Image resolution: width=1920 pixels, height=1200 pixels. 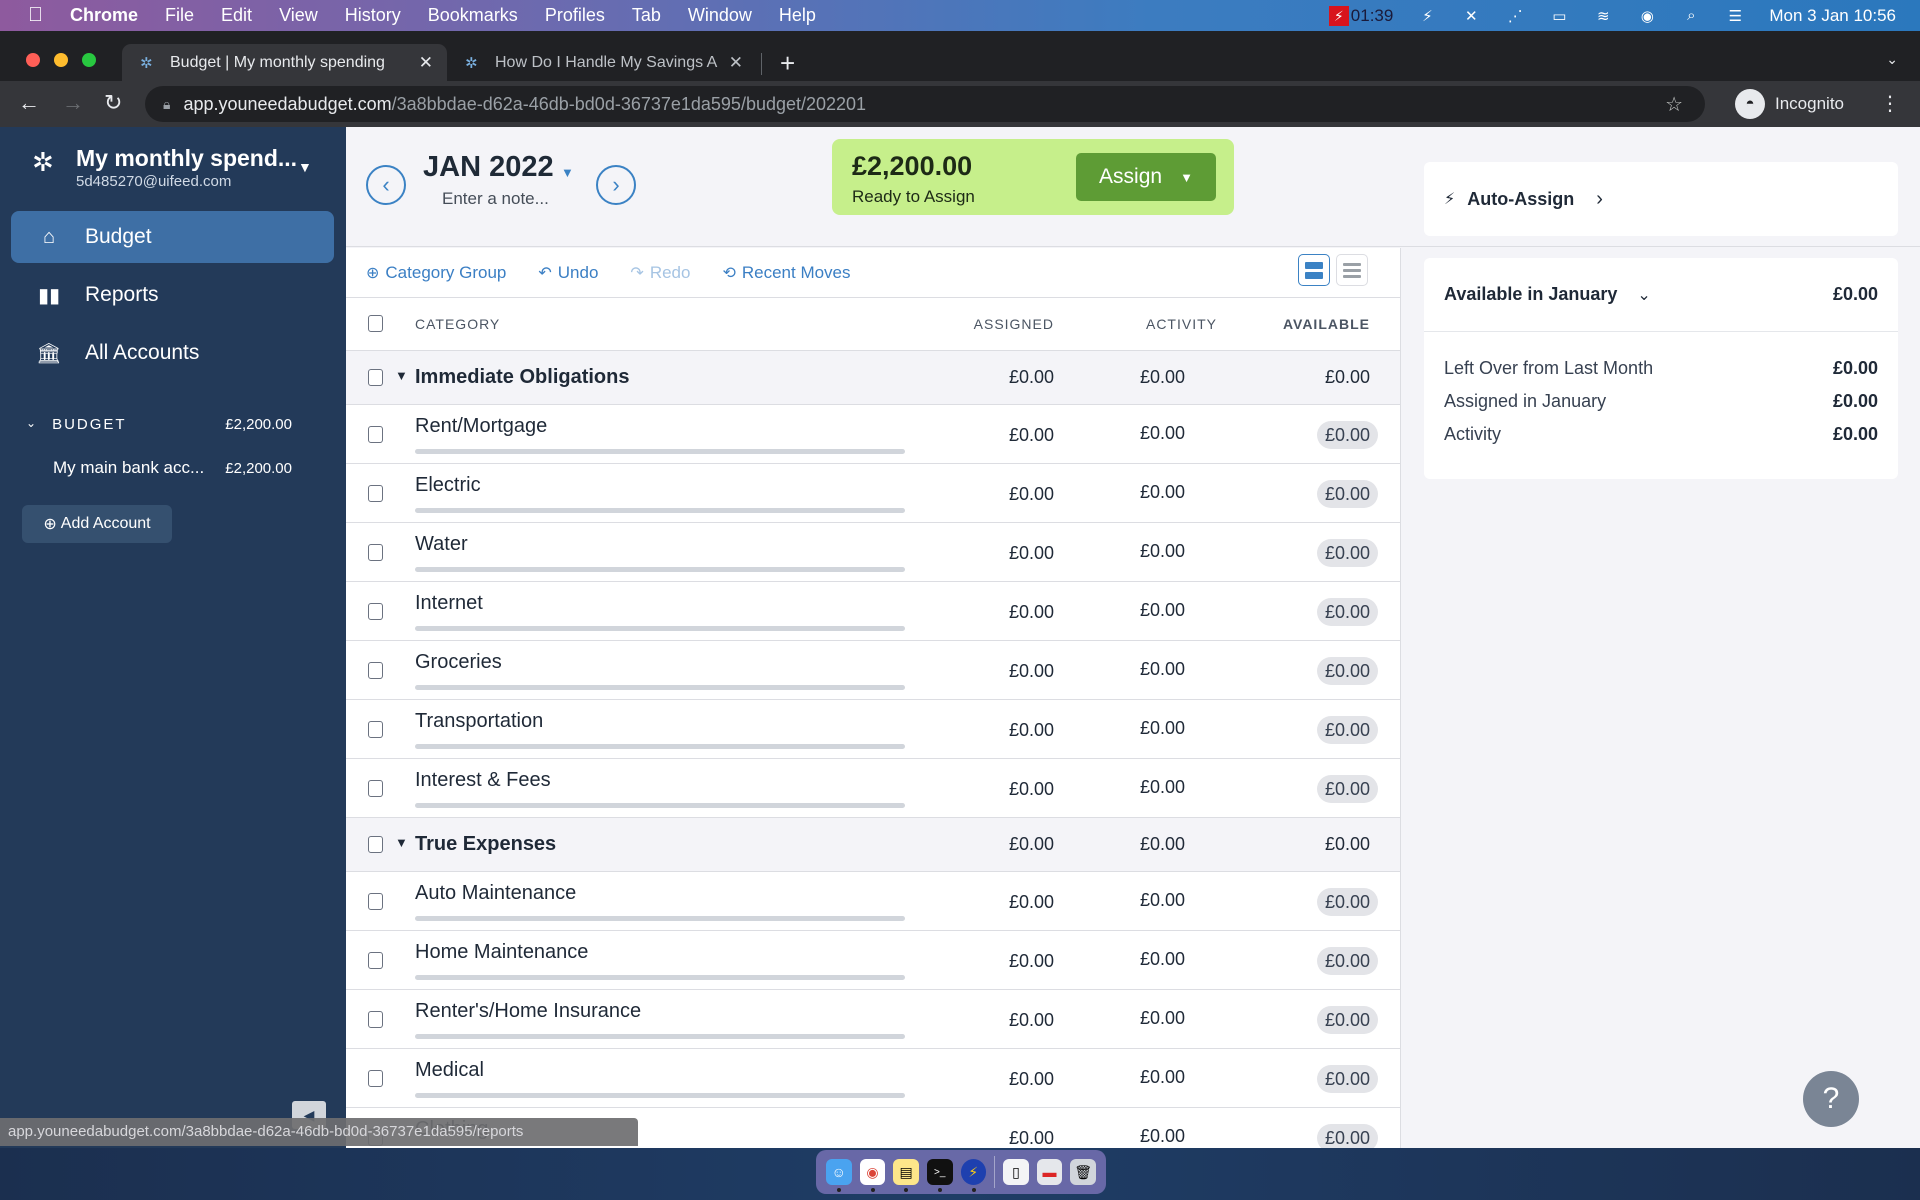 What do you see at coordinates (873, 1019) in the screenshot?
I see `category-row: Renter's/Home Insurance £0.00 £0.00 £0.00` at bounding box center [873, 1019].